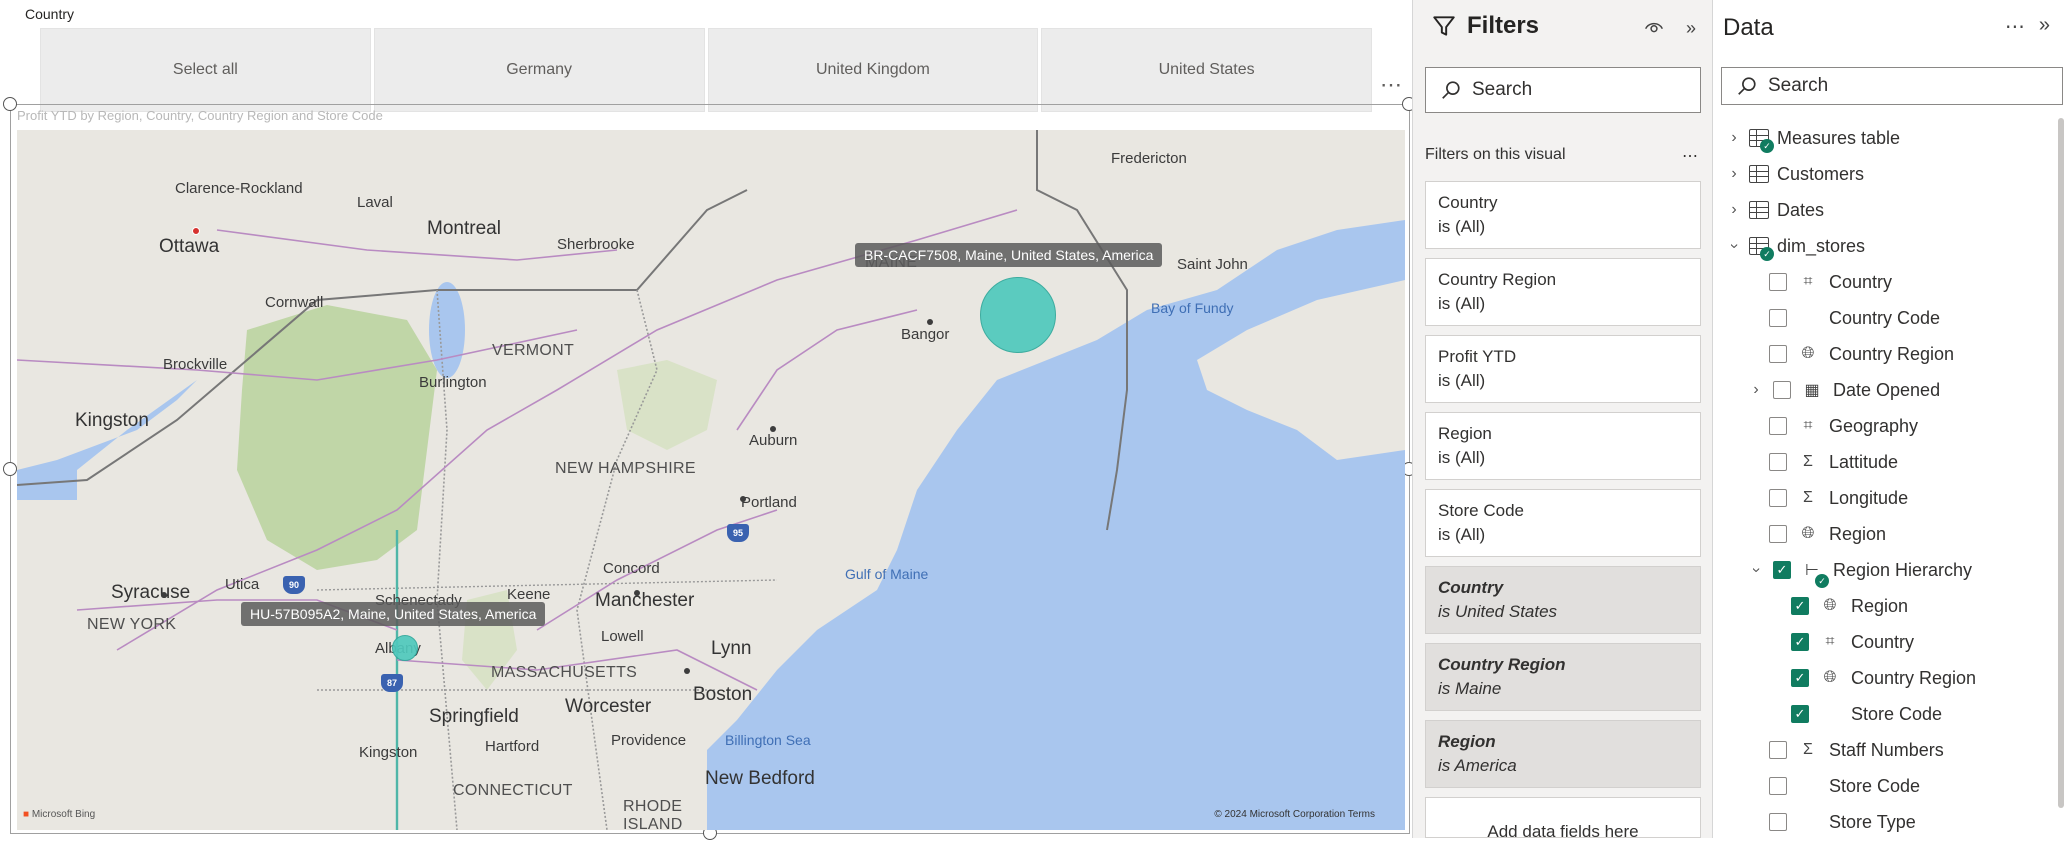  I want to click on filter-card-region: Region is (All), so click(1563, 446).